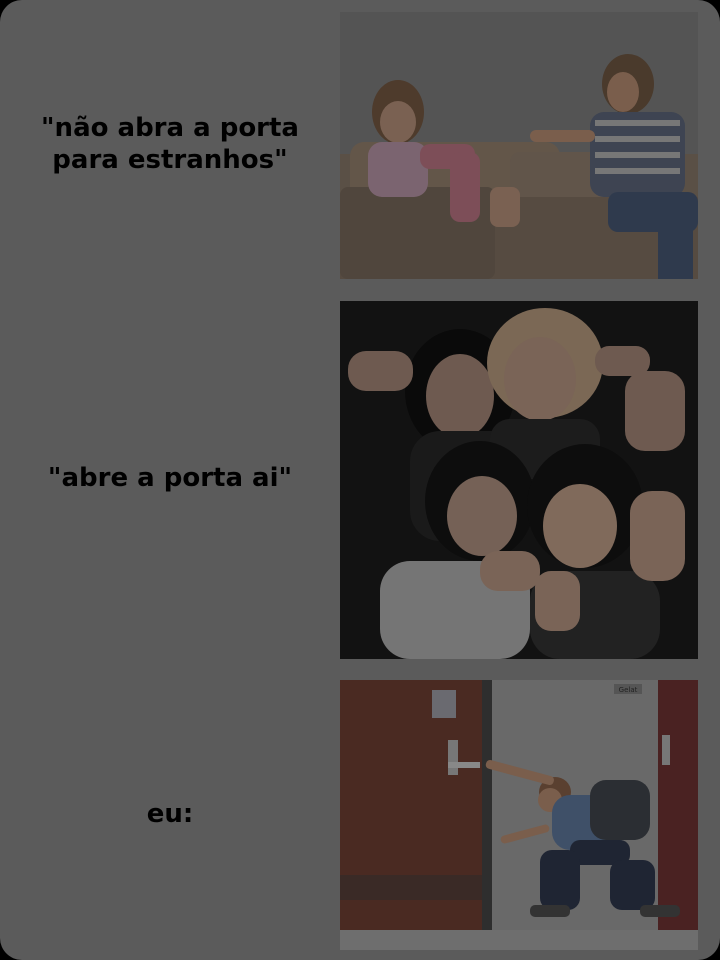  Describe the element at coordinates (519, 815) in the screenshot. I see `panel-image-door-kneel: Gelat` at that location.